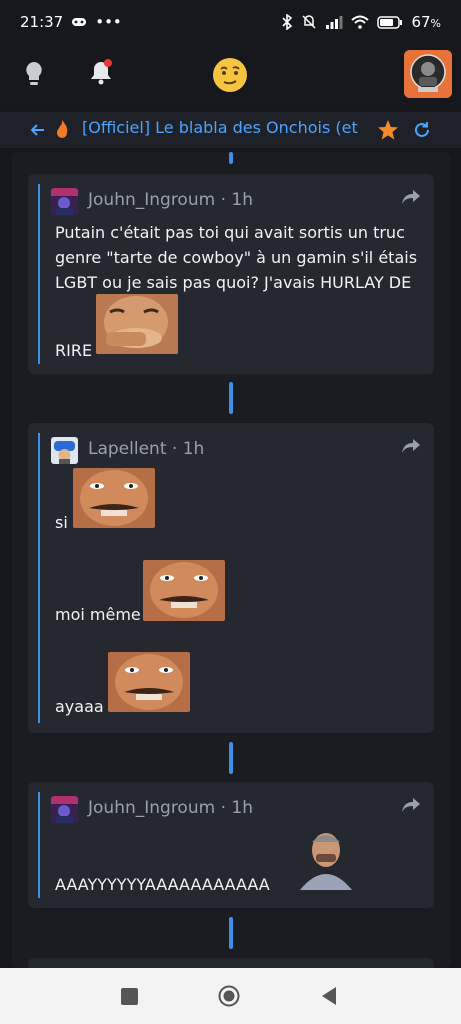 Image resolution: width=461 pixels, height=1024 pixels. What do you see at coordinates (334, 22) in the screenshot?
I see `signal-icon` at bounding box center [334, 22].